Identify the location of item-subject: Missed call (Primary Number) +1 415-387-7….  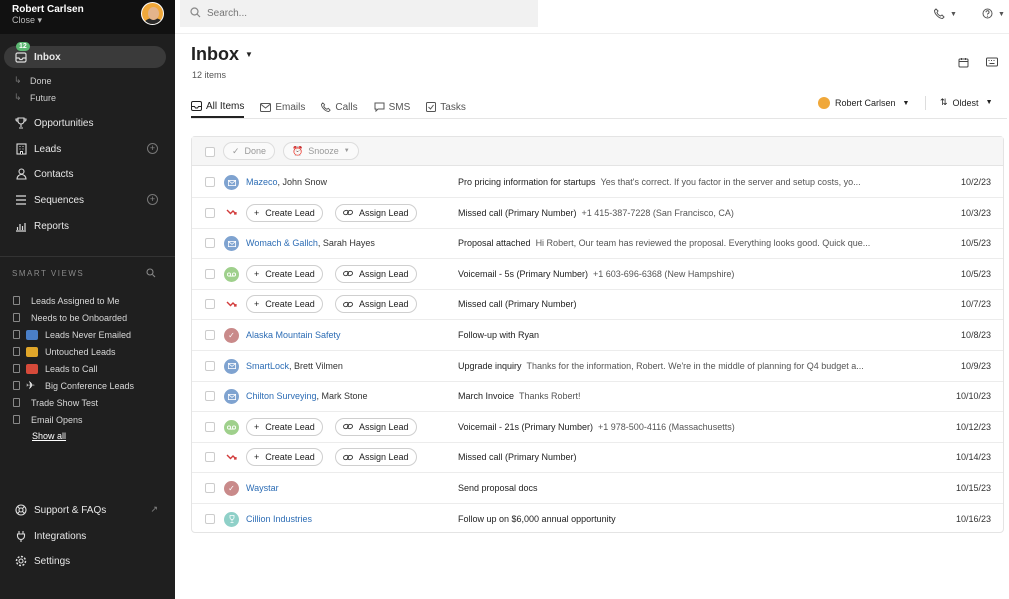
(596, 213).